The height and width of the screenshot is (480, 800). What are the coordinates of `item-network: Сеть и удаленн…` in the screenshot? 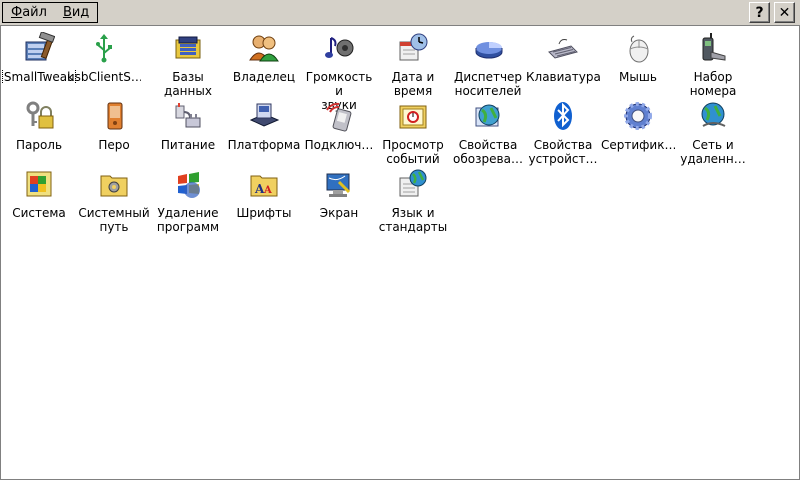 It's located at (713, 132).